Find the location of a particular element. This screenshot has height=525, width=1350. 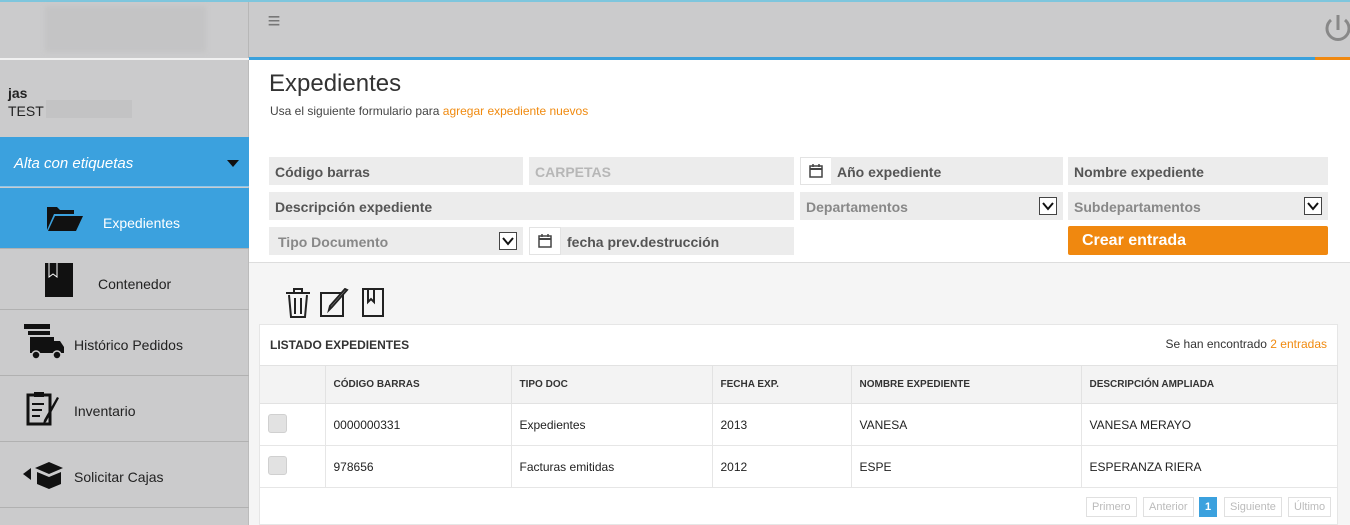

hamburger-menu-icon: ≡ is located at coordinates (274, 21).